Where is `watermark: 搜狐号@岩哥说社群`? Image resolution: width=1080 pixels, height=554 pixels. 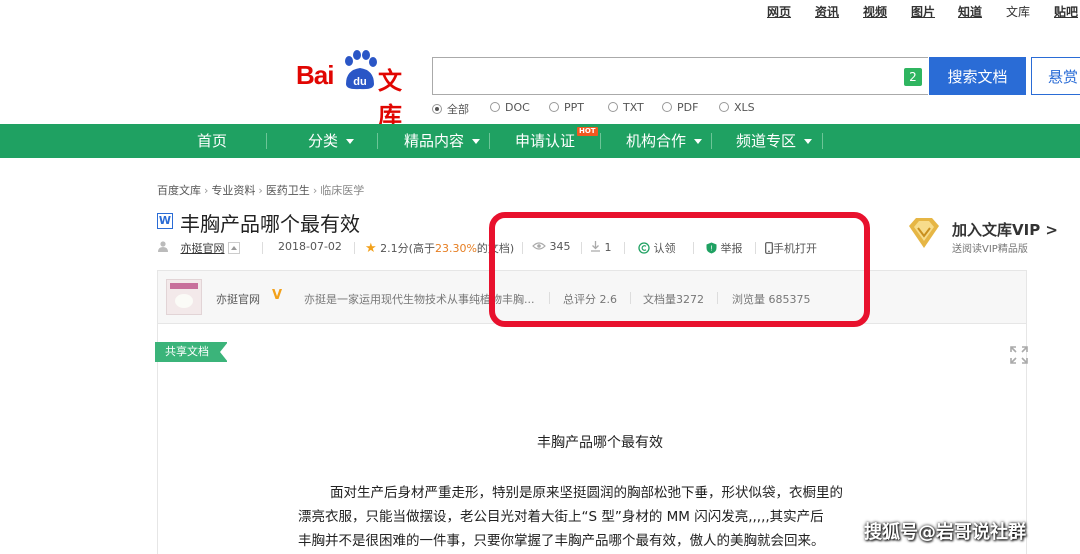 watermark: 搜狐号@岩哥说社群 is located at coordinates (945, 532).